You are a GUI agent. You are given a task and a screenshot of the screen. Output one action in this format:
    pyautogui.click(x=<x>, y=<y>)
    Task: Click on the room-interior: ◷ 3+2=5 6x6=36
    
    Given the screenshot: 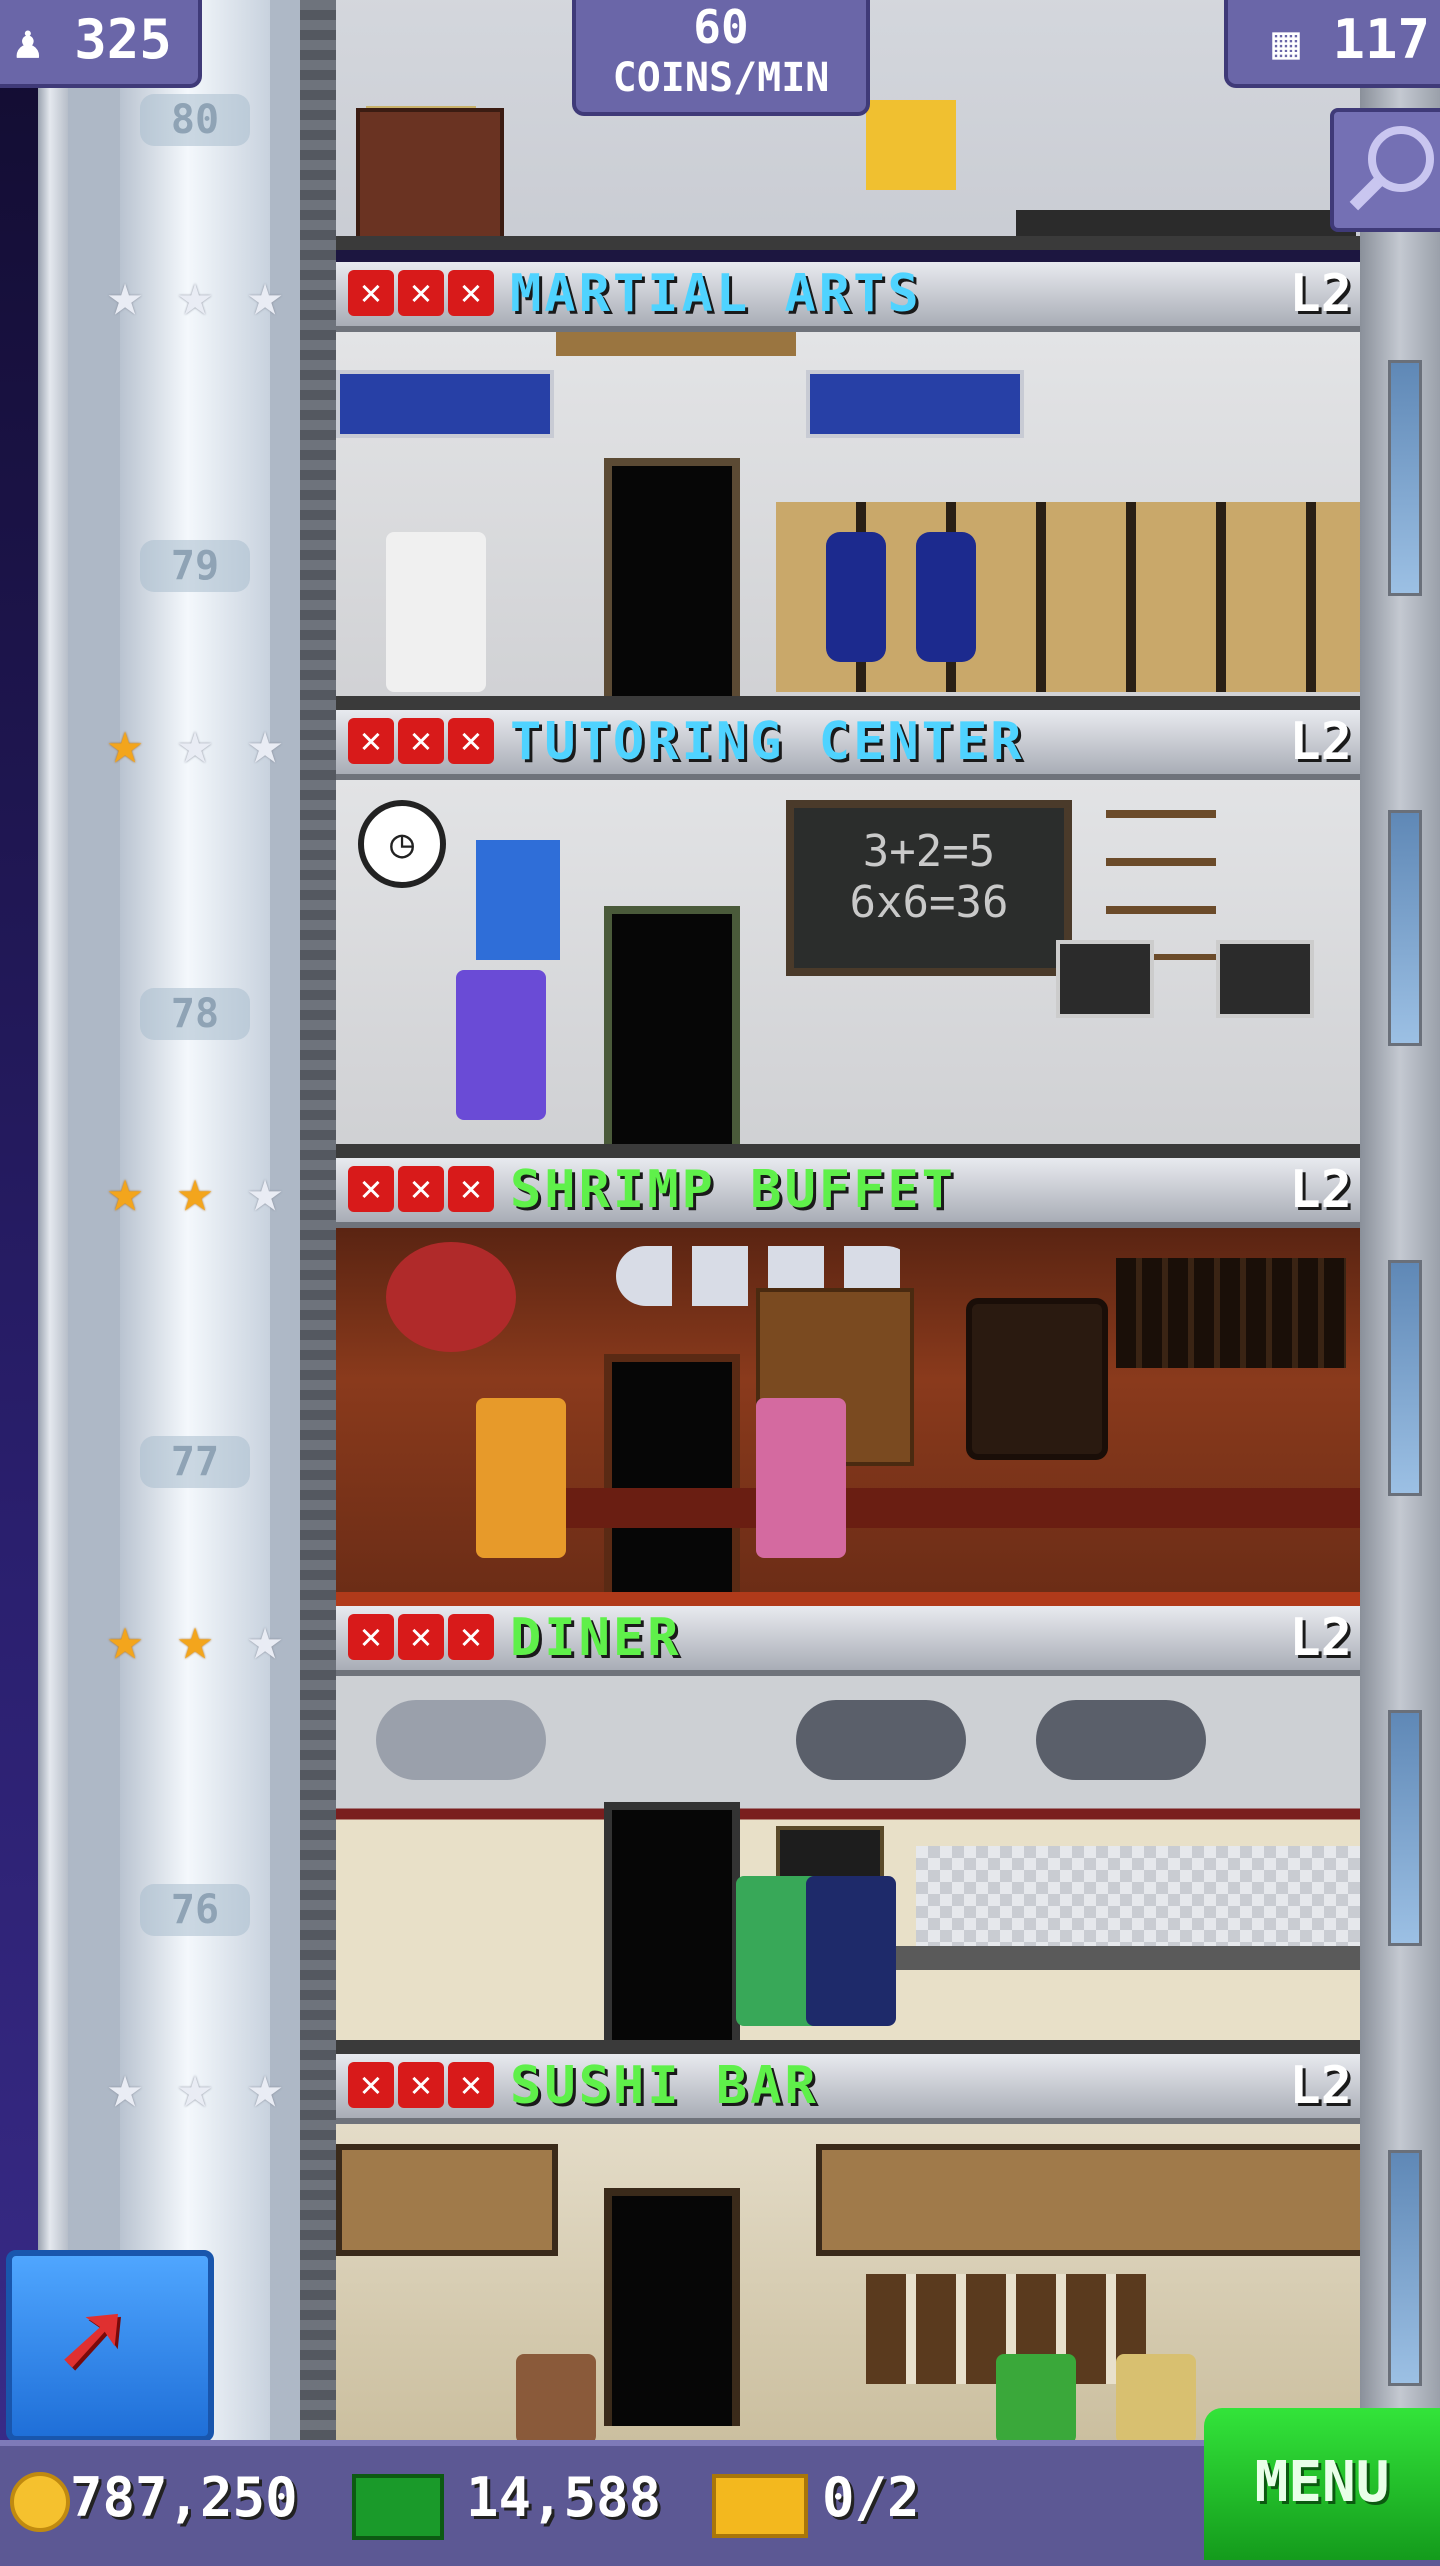 What is the action you would take?
    pyautogui.click(x=848, y=969)
    